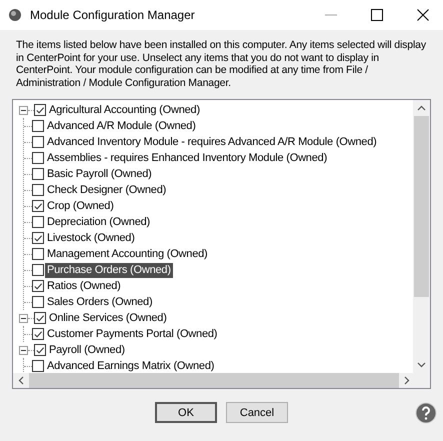 This screenshot has width=443, height=441. What do you see at coordinates (108, 318) in the screenshot?
I see `tree-item: Online Services (Owned)` at bounding box center [108, 318].